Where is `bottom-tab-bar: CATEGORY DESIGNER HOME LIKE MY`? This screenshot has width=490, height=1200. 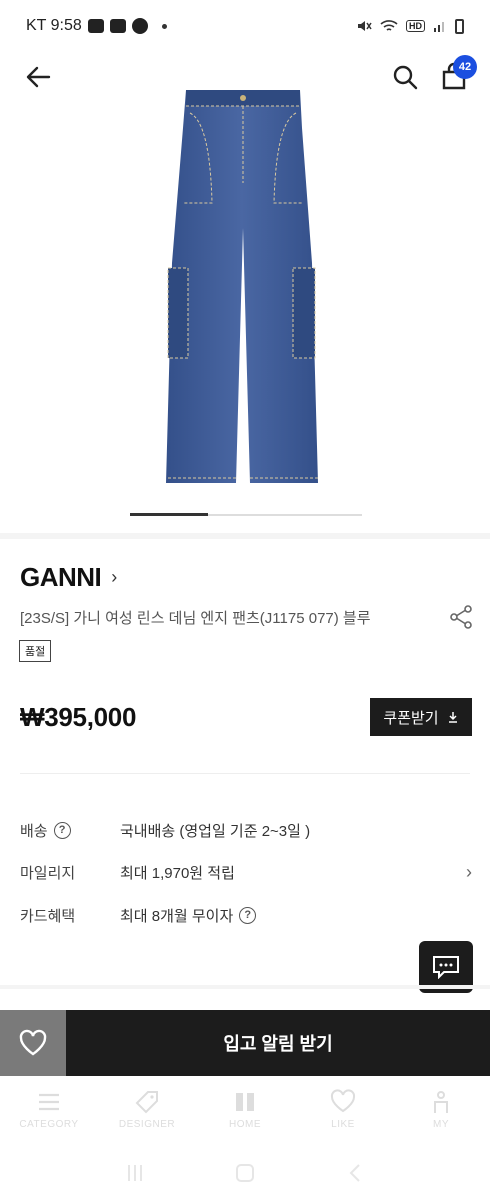 bottom-tab-bar: CATEGORY DESIGNER HOME LIKE MY is located at coordinates (245, 1109).